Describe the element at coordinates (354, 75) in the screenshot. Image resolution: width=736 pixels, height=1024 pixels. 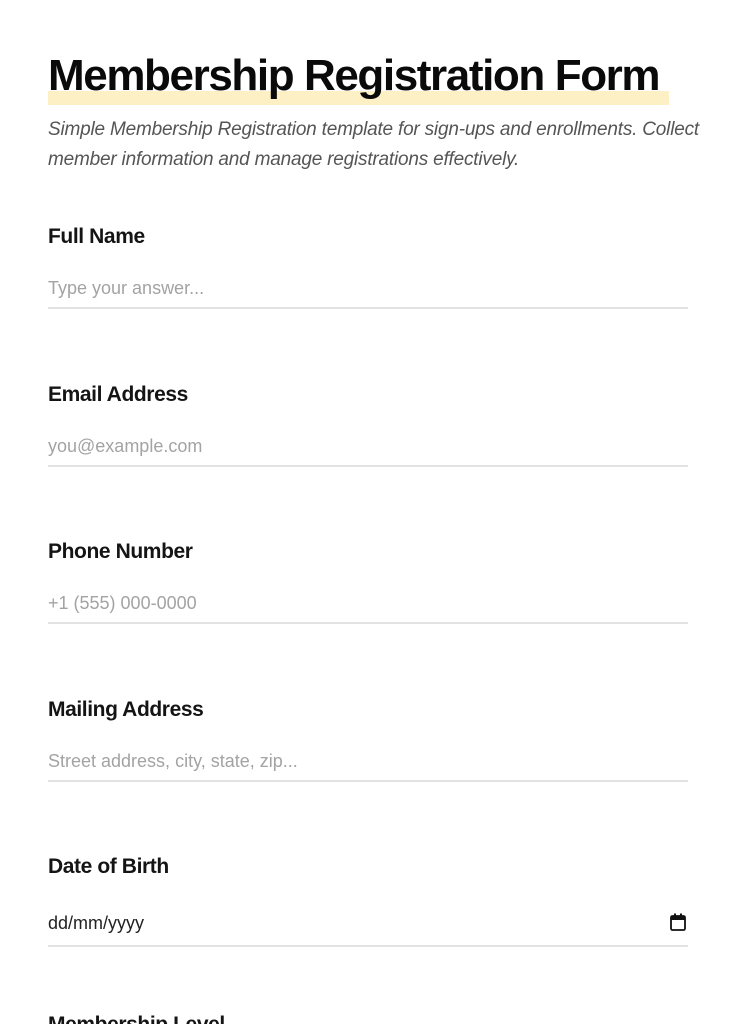
I see `form-title: Membership Registration Form` at that location.